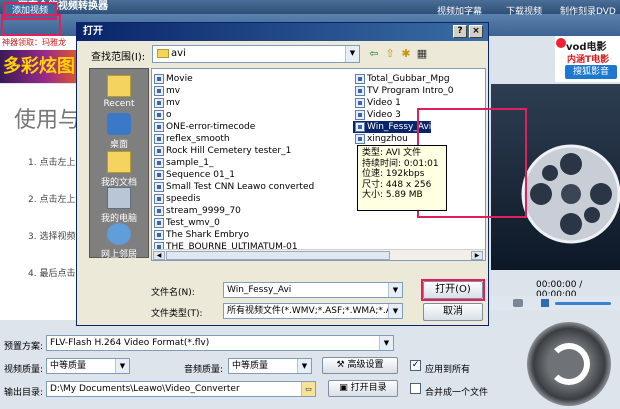 The image size is (620, 409). Describe the element at coordinates (172, 79) in the screenshot. I see `file-item: Movie` at that location.